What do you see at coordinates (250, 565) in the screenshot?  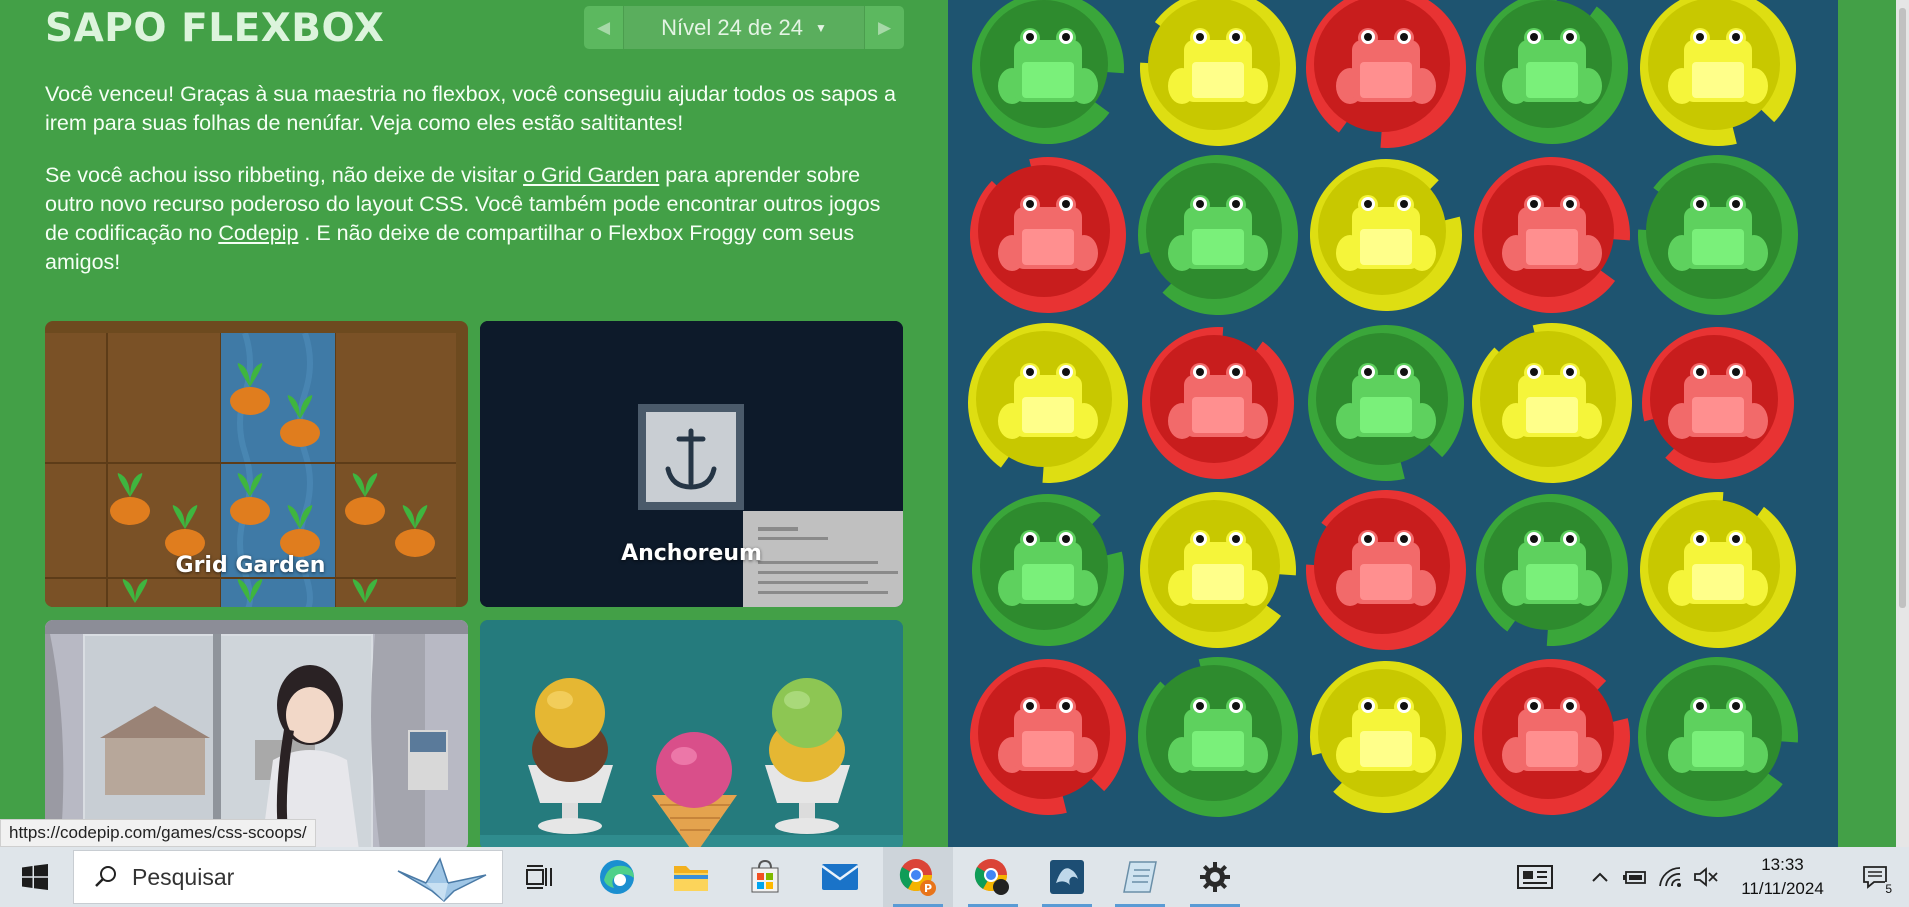 I see `grid-garden-label: Grid Garden` at bounding box center [250, 565].